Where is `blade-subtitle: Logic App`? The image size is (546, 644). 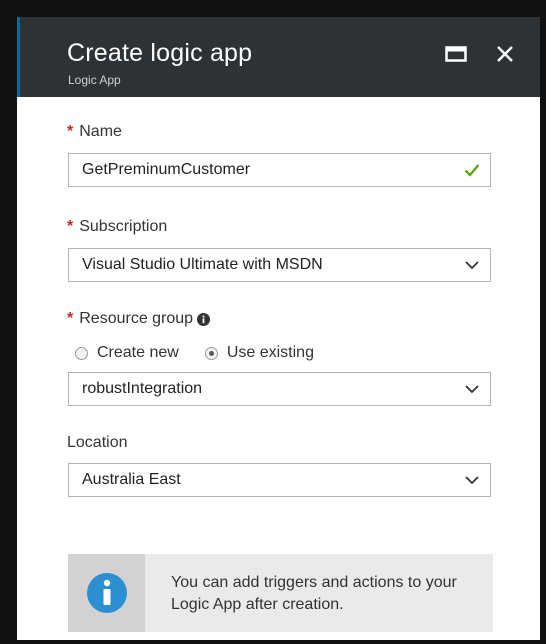 blade-subtitle: Logic App is located at coordinates (94, 80).